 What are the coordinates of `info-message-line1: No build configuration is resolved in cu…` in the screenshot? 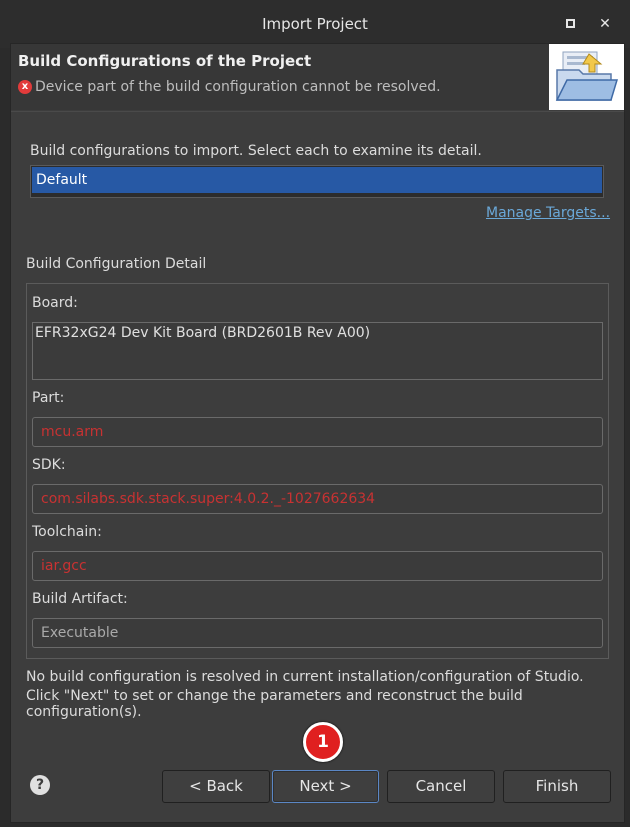 It's located at (305, 677).